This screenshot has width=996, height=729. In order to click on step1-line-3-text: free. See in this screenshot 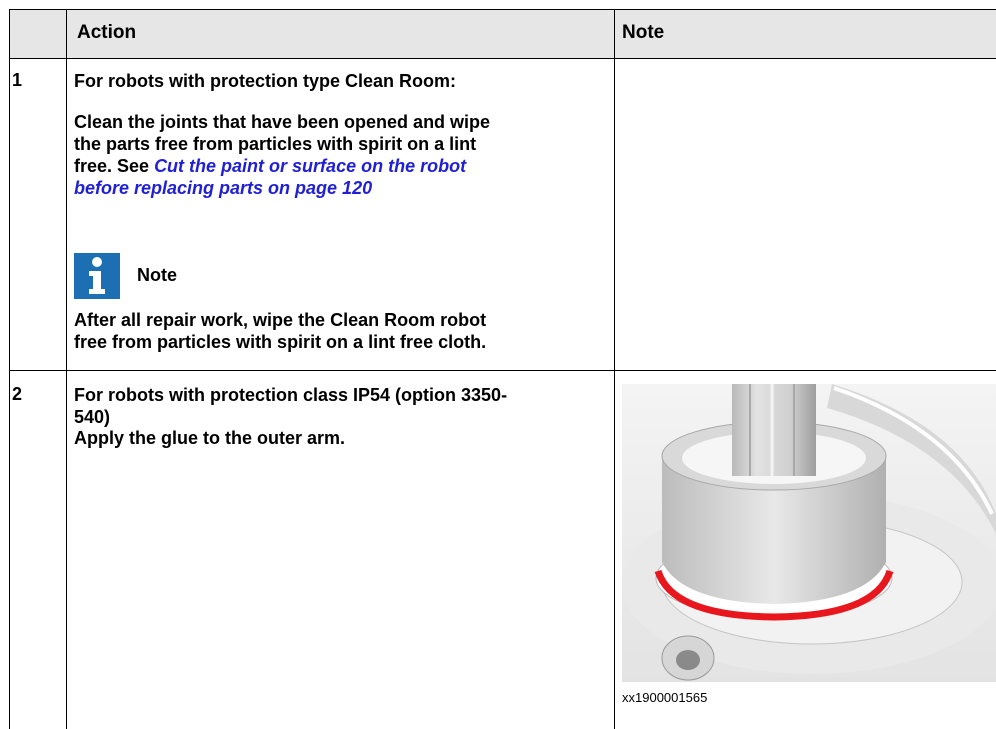, I will do `click(114, 166)`.